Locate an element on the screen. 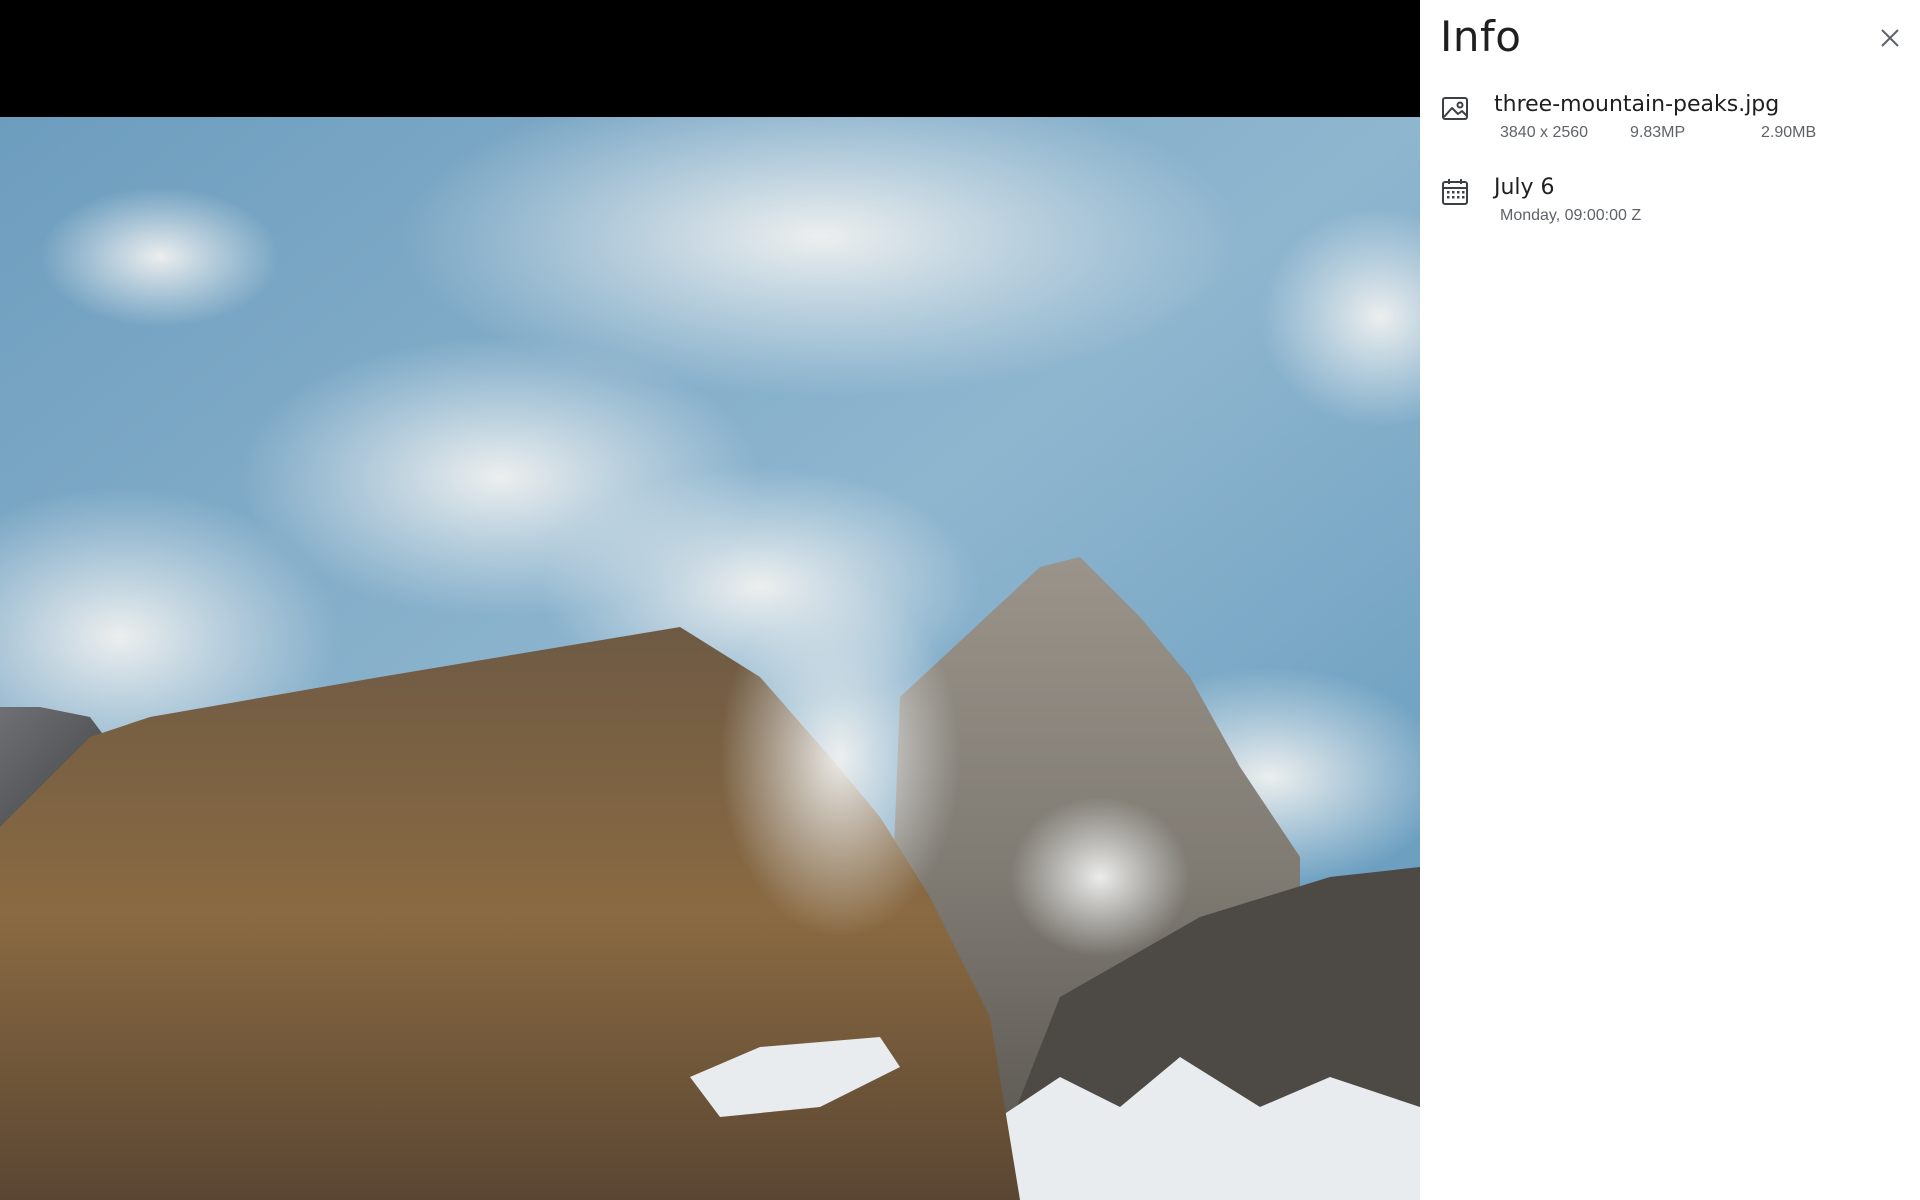 The height and width of the screenshot is (1200, 1920). file-dimensions: 3840 x 2560 is located at coordinates (1544, 132).